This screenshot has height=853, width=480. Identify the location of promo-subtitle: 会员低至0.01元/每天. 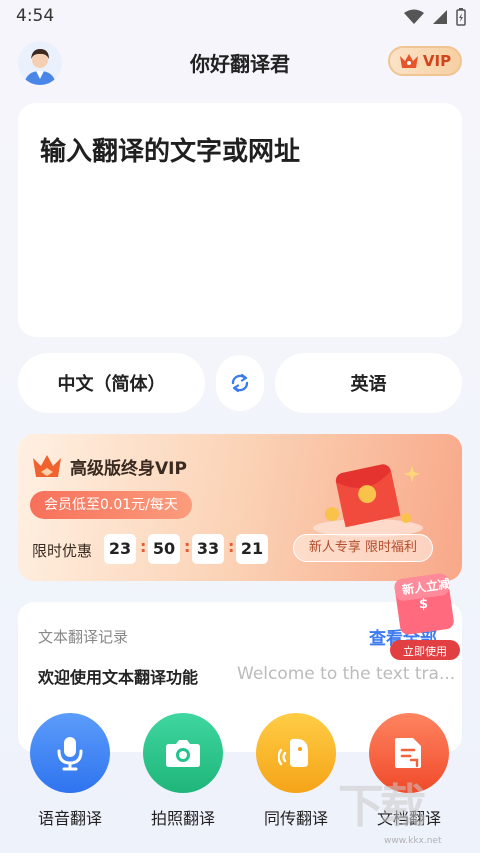
(111, 505).